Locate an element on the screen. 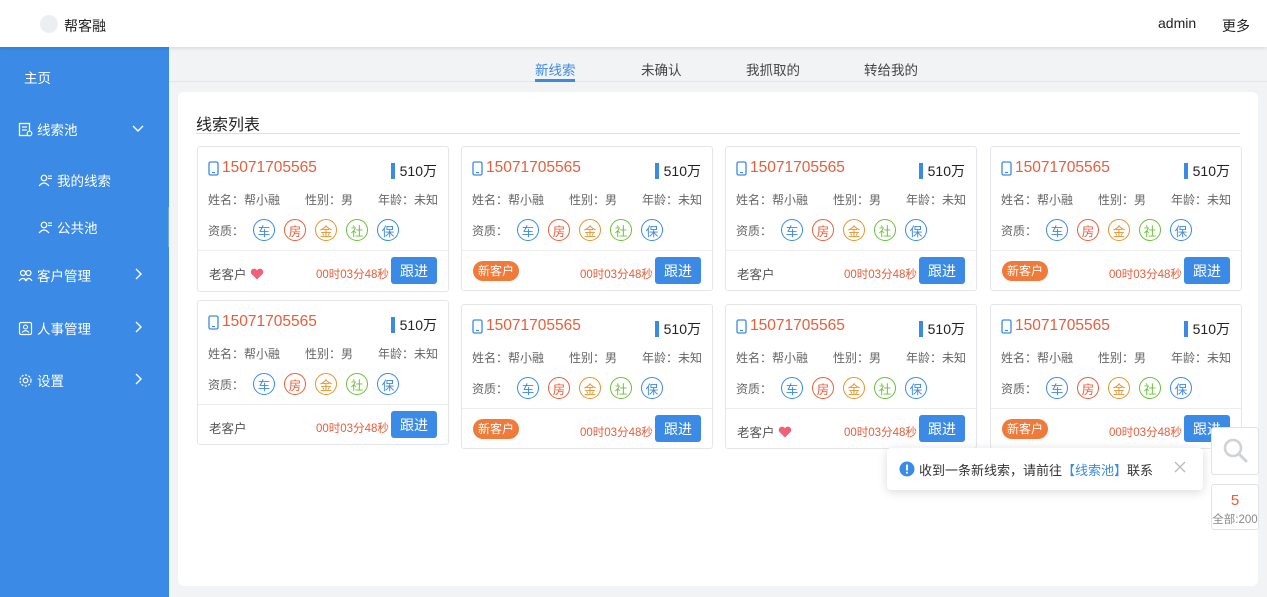 This screenshot has width=1267, height=597. tab-unconfirmed: 未确认 is located at coordinates (661, 69).